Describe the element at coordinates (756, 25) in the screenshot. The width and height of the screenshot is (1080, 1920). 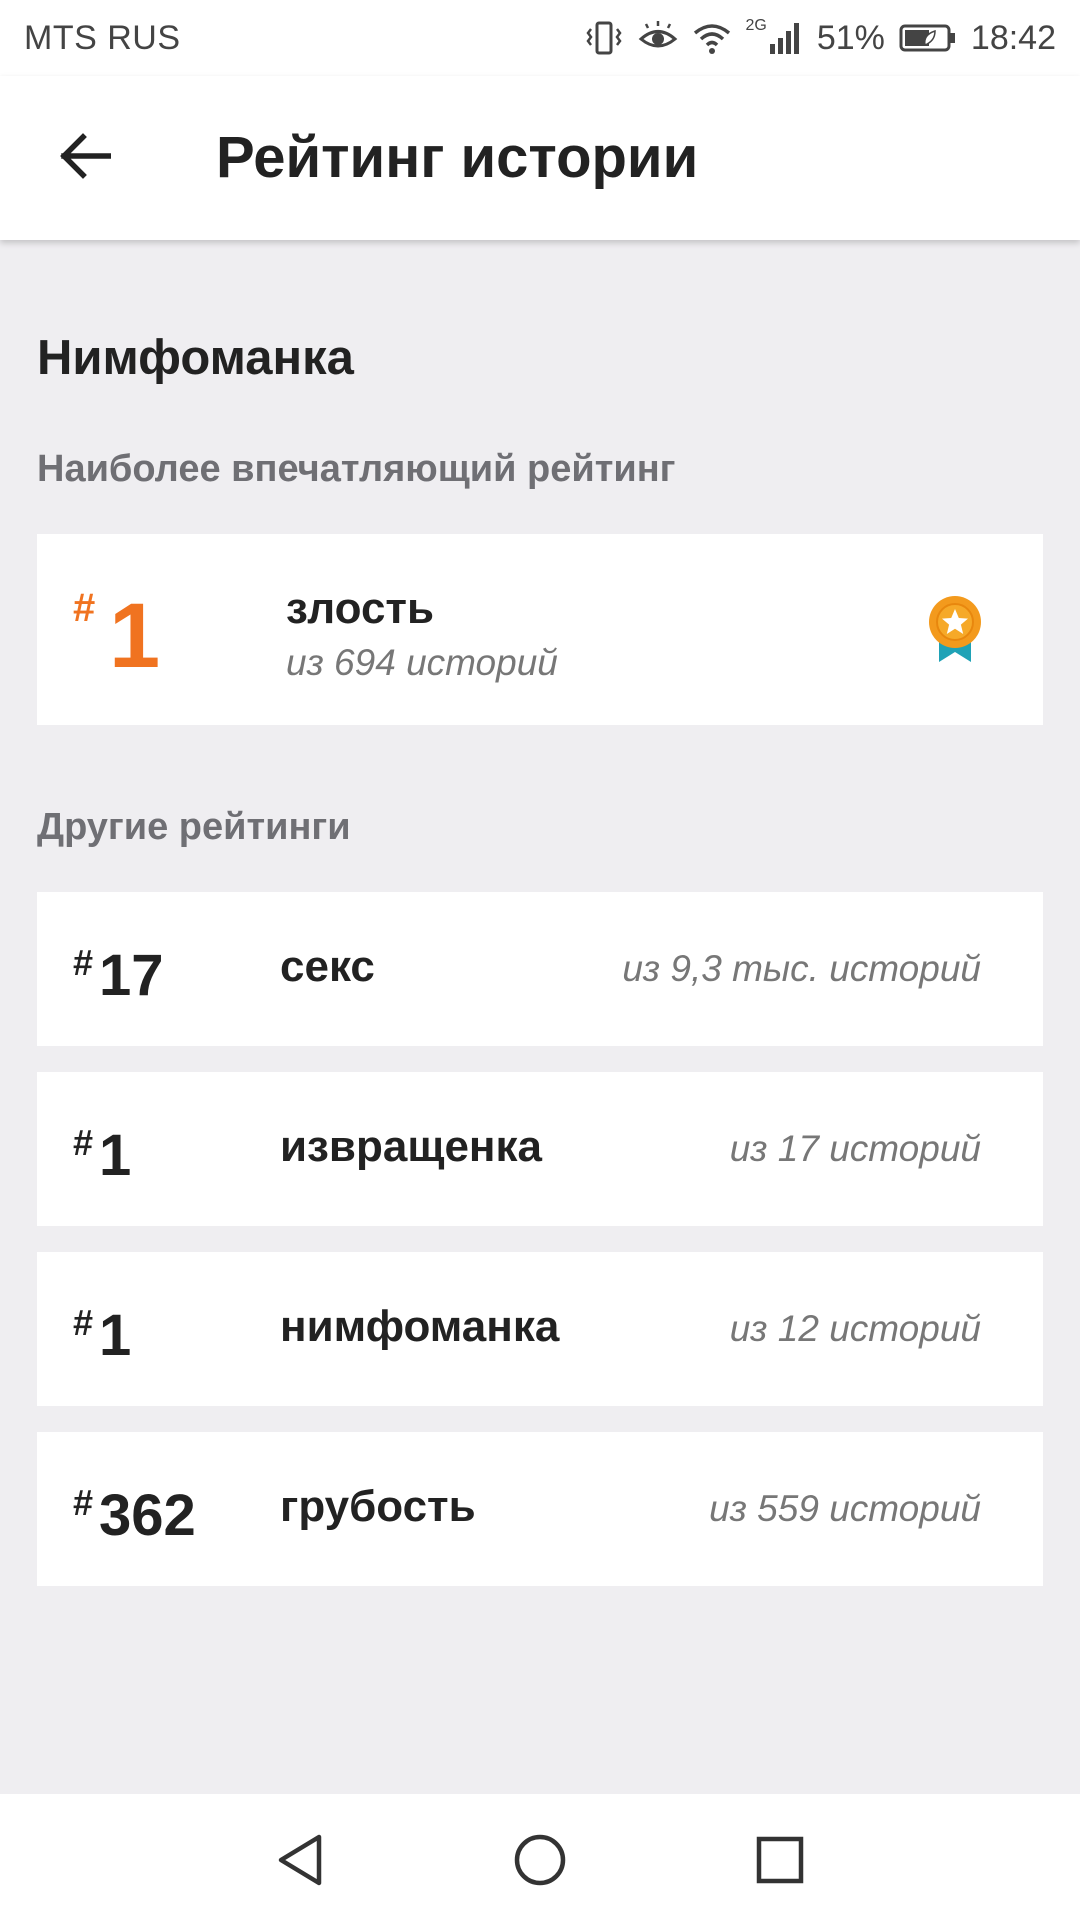
I see `network-type: 2G` at that location.